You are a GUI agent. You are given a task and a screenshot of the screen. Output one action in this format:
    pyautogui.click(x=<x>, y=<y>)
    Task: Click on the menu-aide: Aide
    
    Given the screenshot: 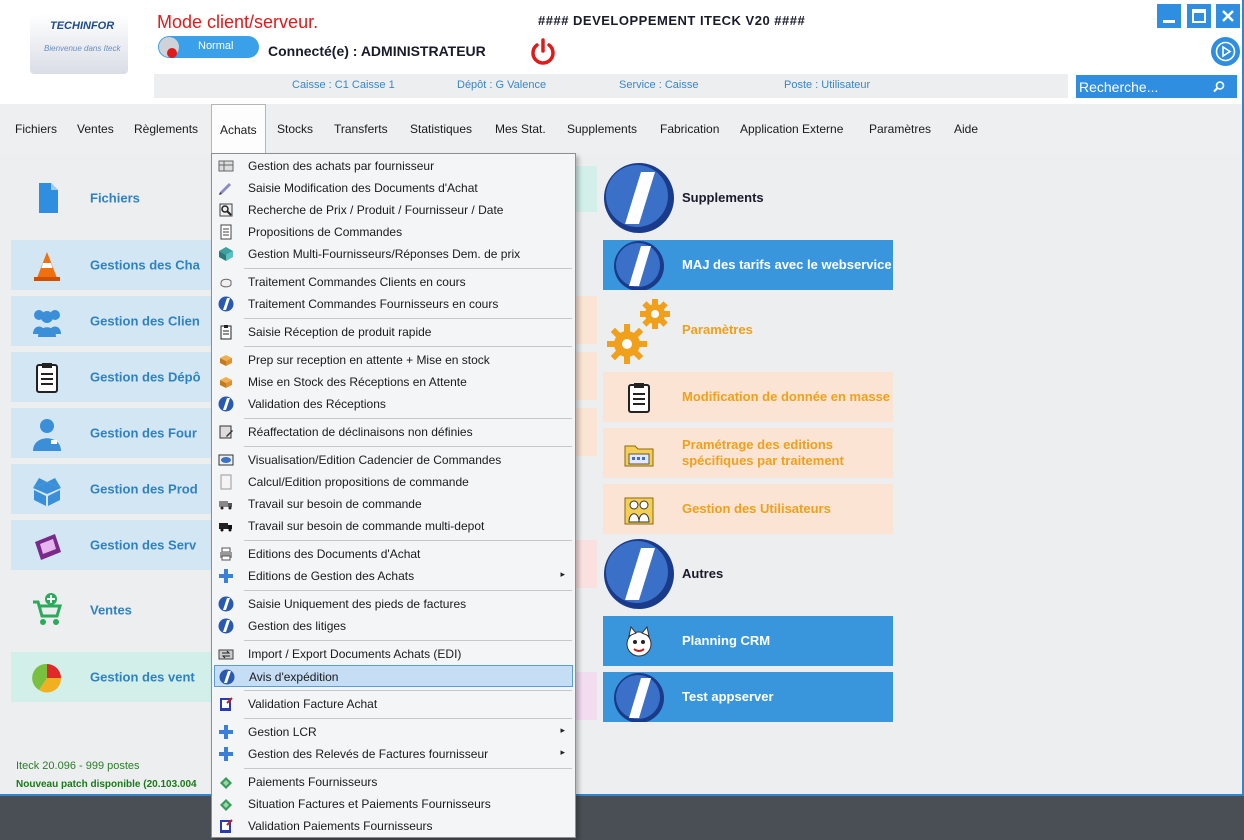 What is the action you would take?
    pyautogui.click(x=966, y=129)
    